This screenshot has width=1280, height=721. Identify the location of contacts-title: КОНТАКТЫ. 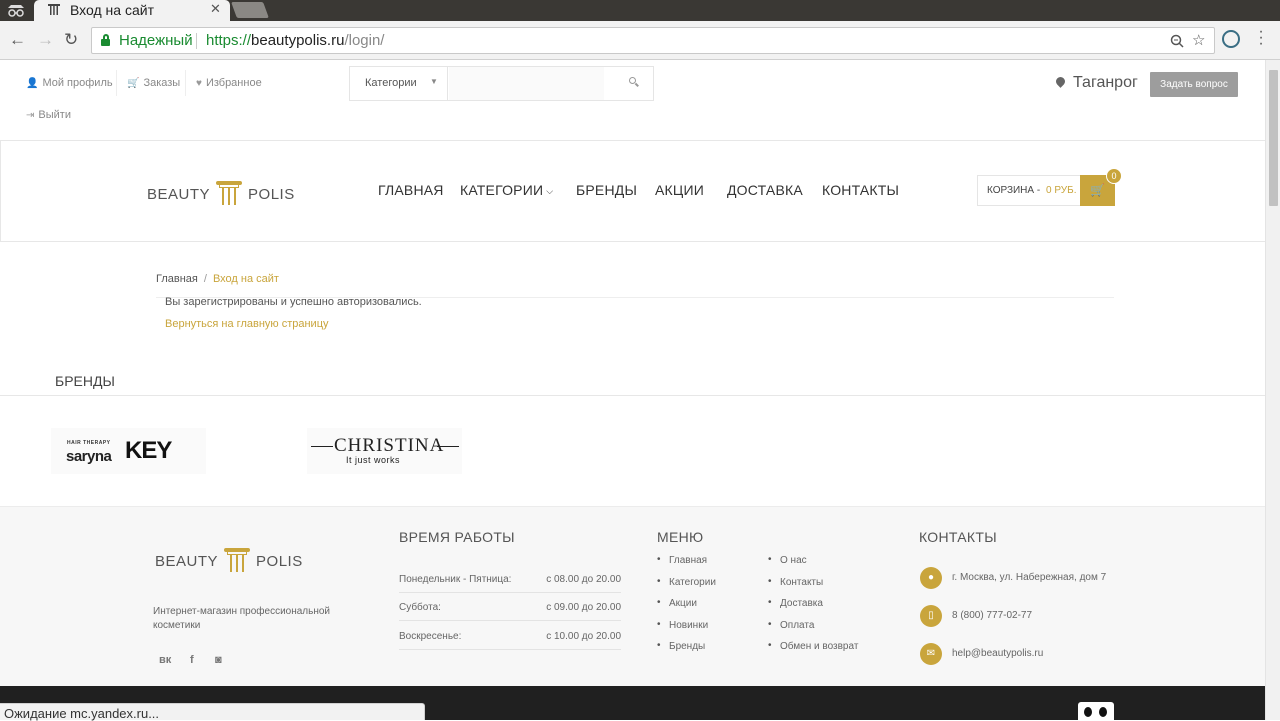
(958, 537).